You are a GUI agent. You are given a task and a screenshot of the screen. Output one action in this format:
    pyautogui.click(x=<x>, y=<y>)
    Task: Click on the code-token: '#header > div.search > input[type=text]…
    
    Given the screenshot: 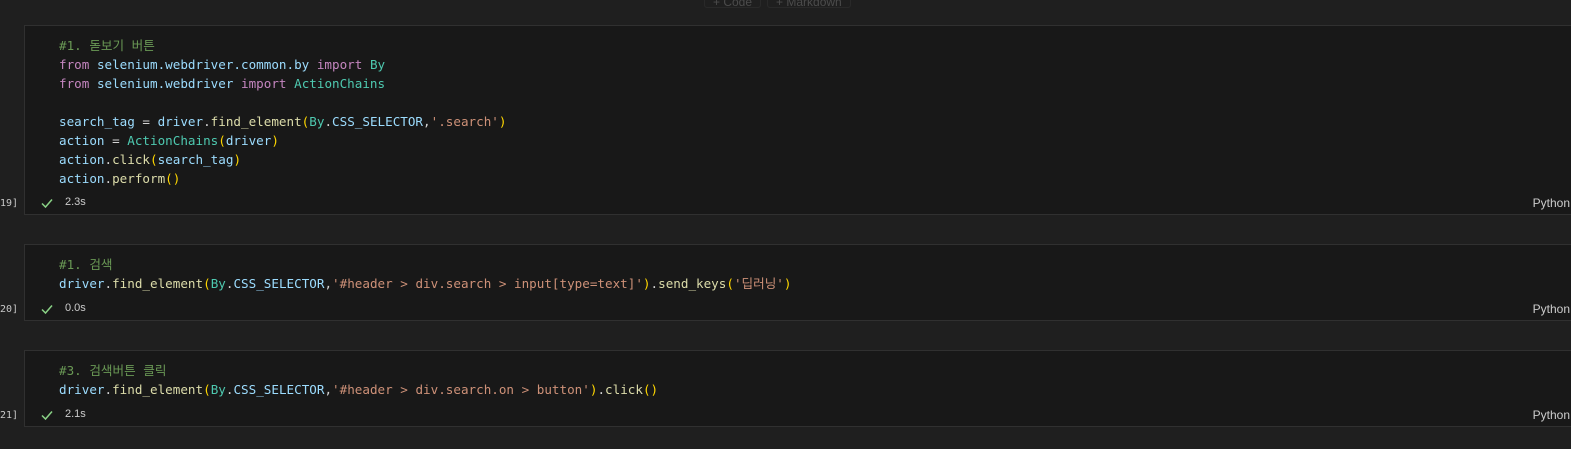 What is the action you would take?
    pyautogui.click(x=487, y=283)
    